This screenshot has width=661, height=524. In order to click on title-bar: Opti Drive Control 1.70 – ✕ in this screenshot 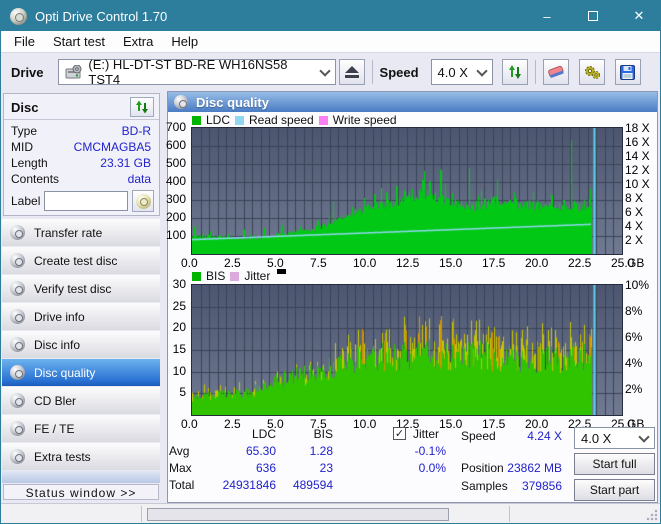, I will do `click(330, 16)`.